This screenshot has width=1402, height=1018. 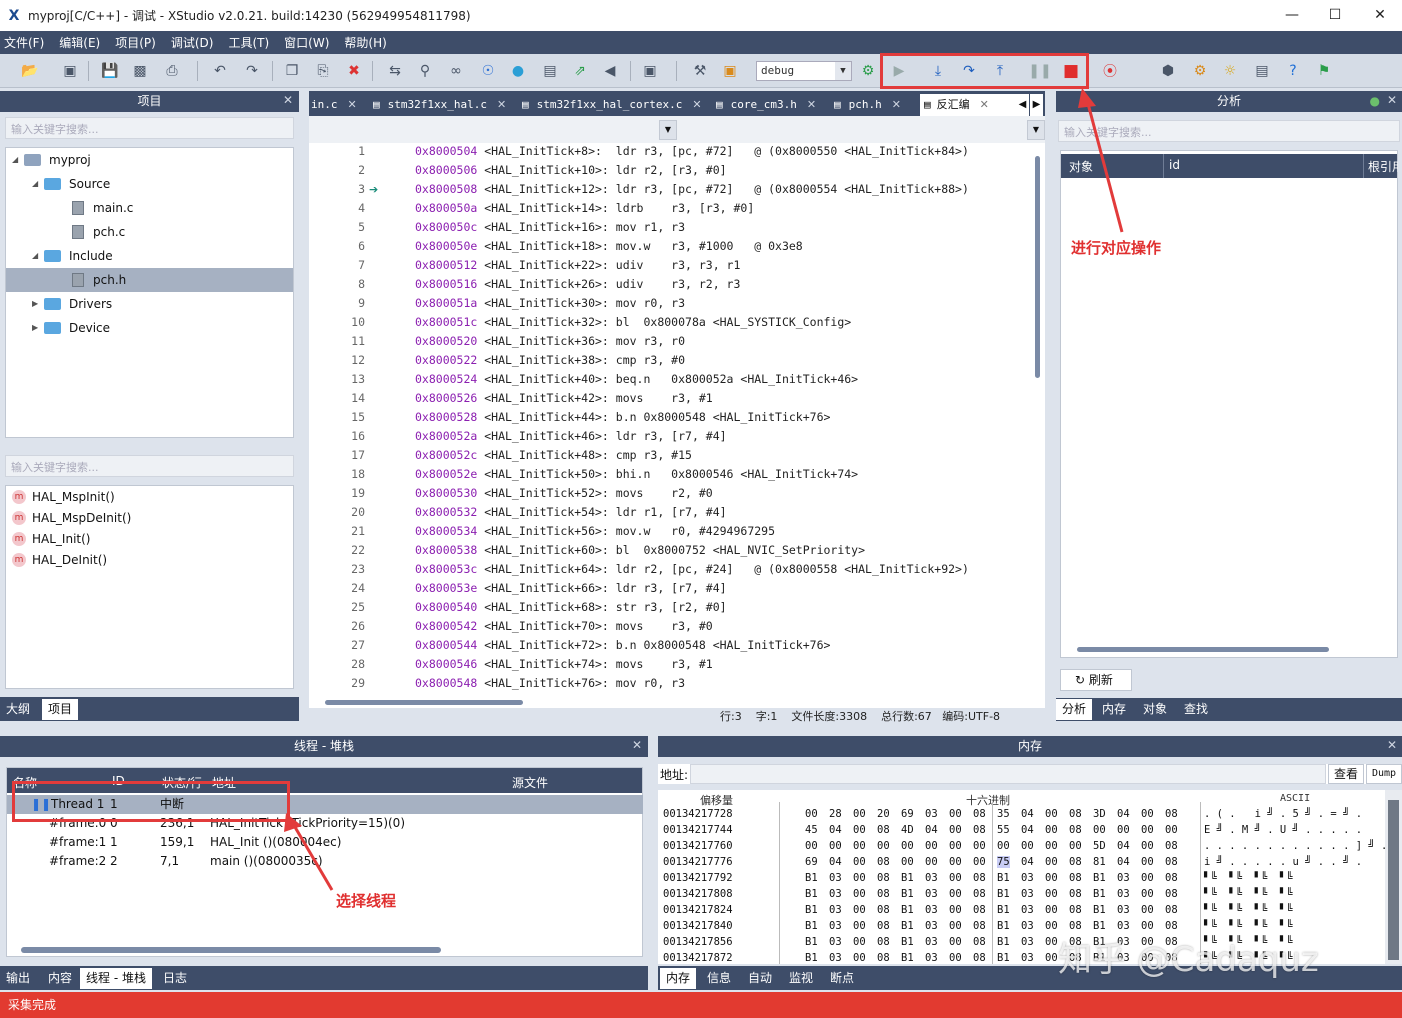 I want to click on tree-item-source: ◢ Source, so click(x=71, y=184).